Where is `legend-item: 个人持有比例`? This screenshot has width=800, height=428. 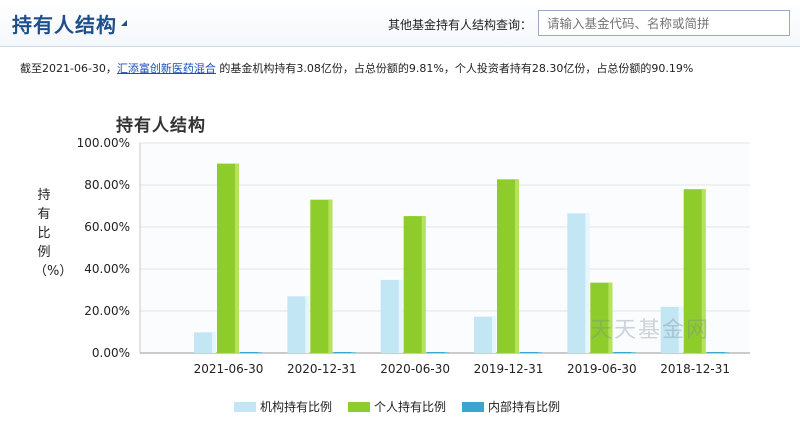 legend-item: 个人持有比例 is located at coordinates (397, 407).